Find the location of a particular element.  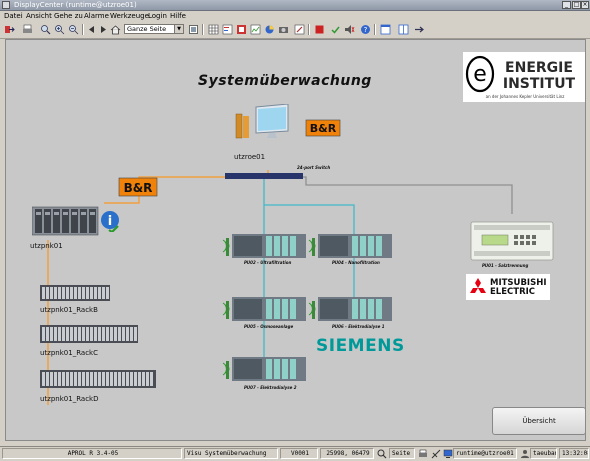

layout-icon is located at coordinates (403, 29).